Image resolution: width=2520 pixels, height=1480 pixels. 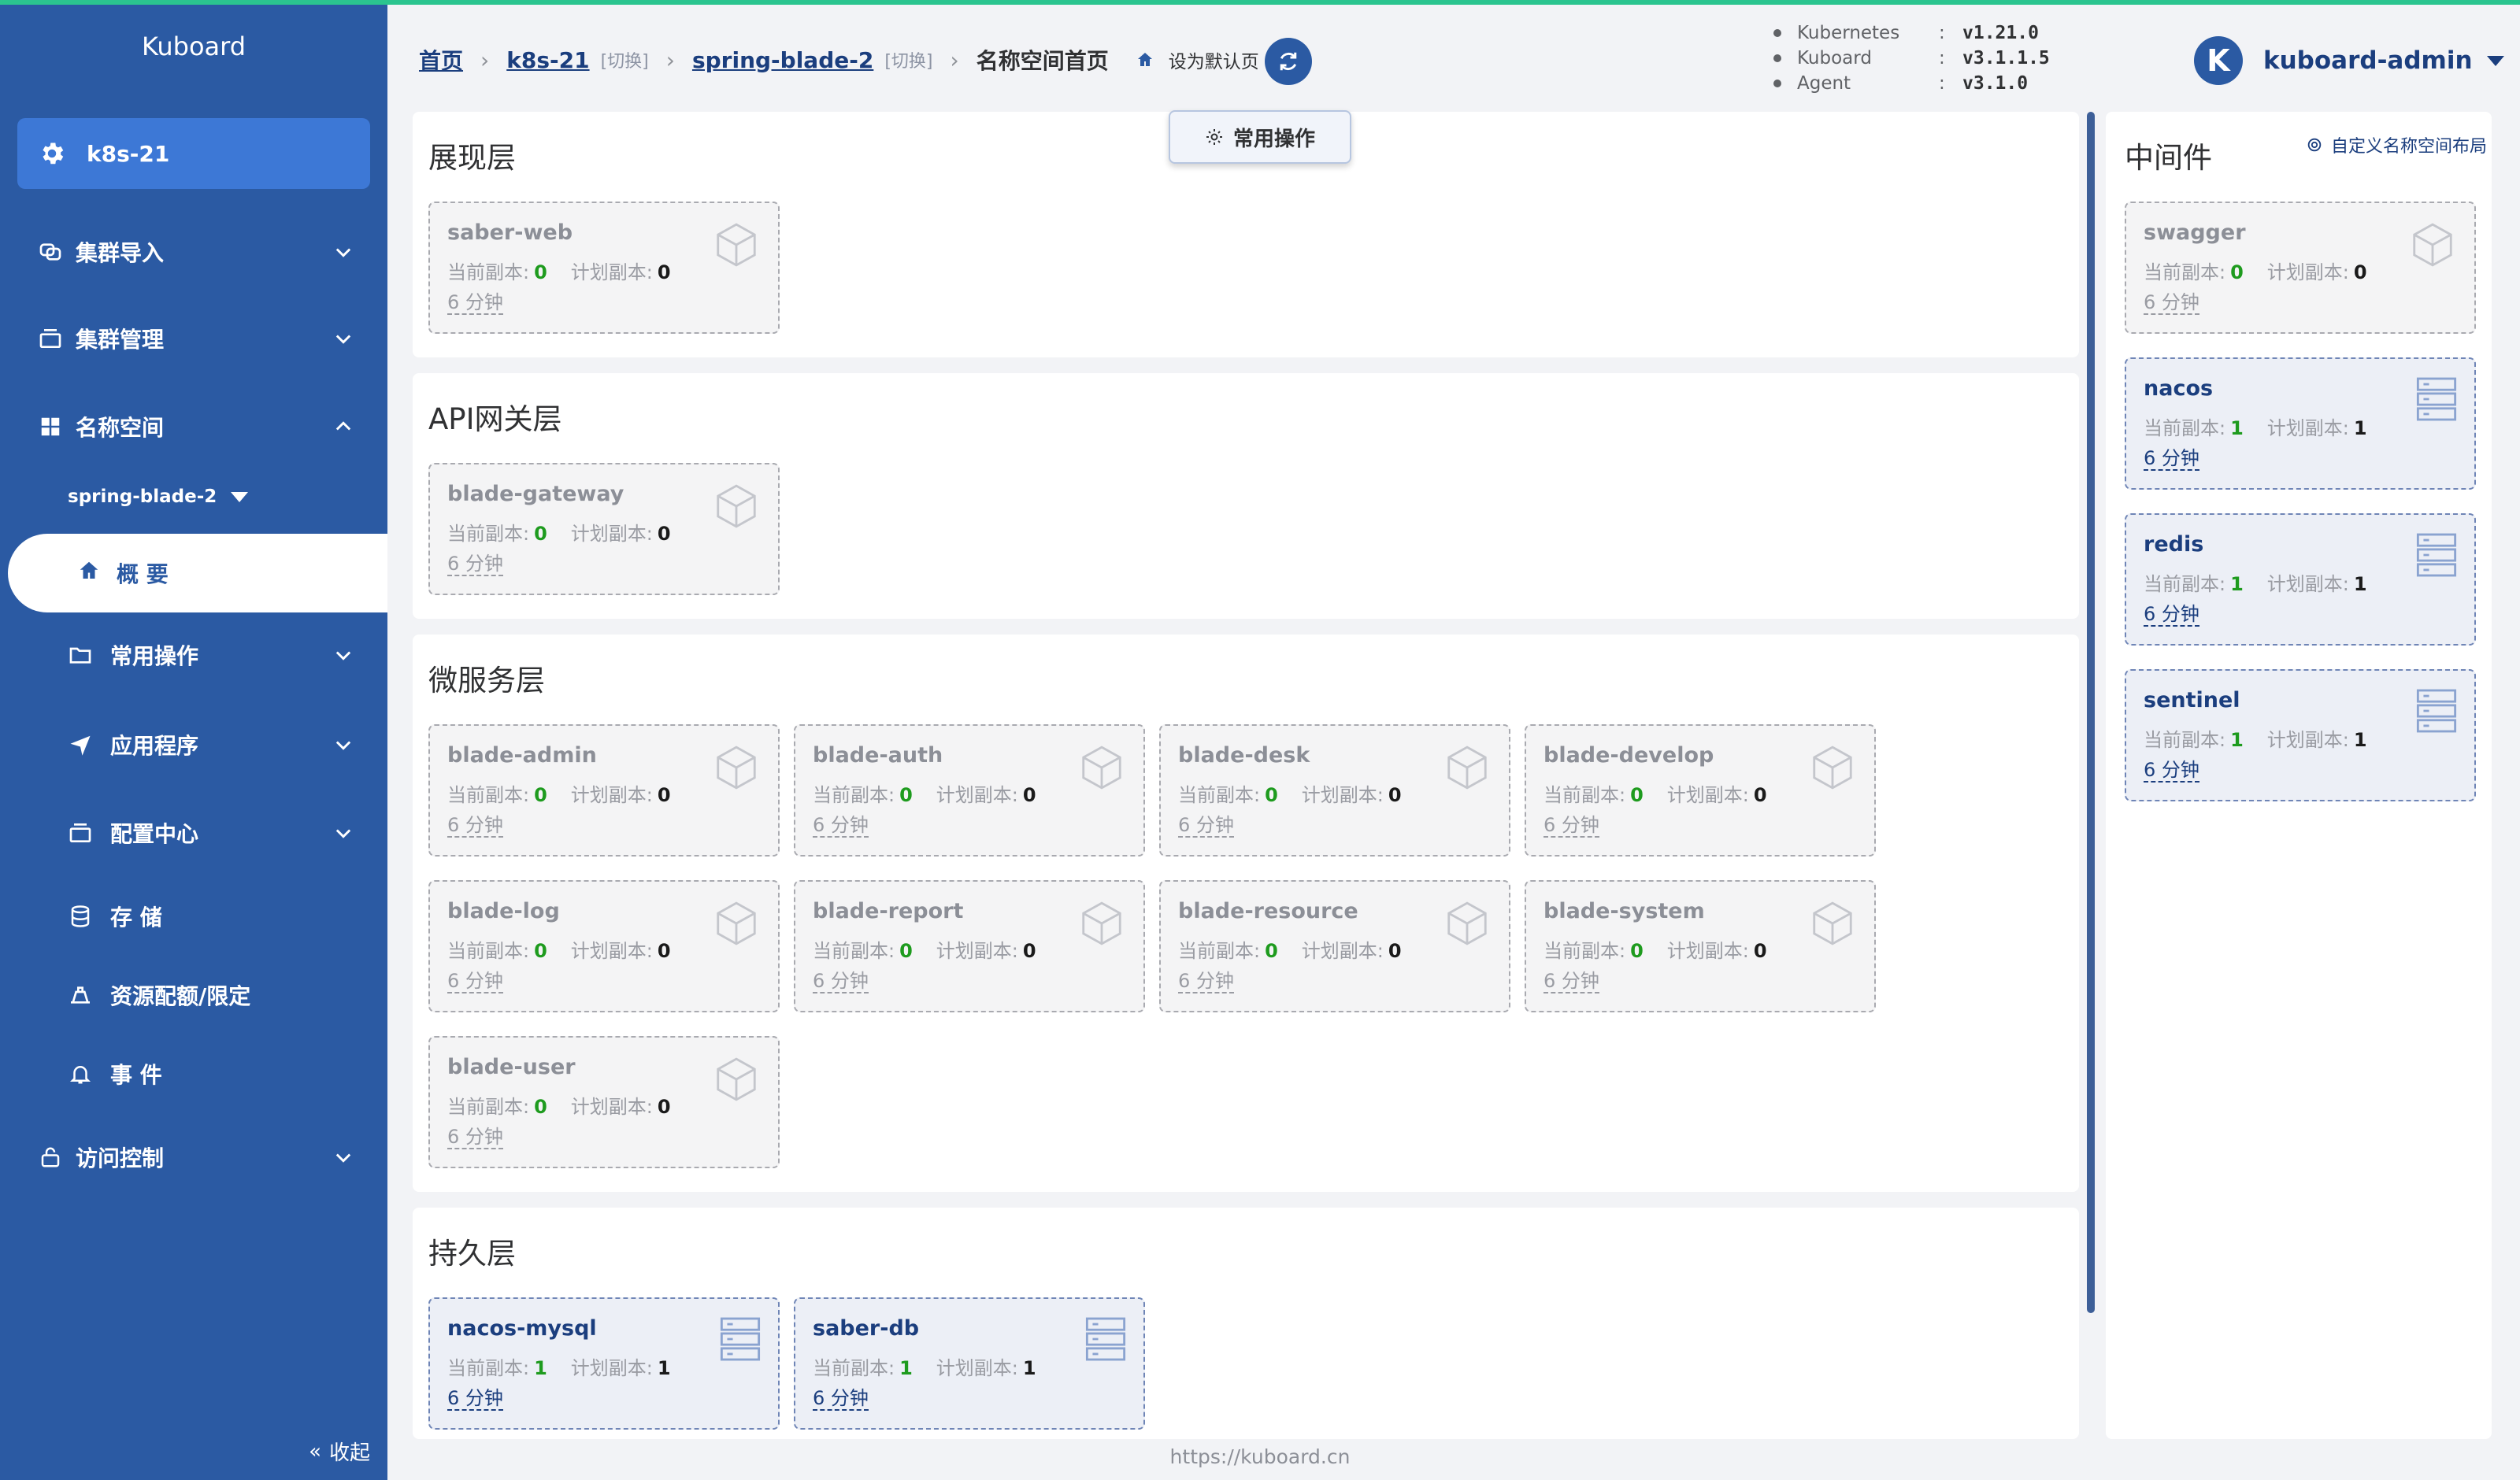 What do you see at coordinates (120, 428) in the screenshot?
I see `menu-label: 名称空间` at bounding box center [120, 428].